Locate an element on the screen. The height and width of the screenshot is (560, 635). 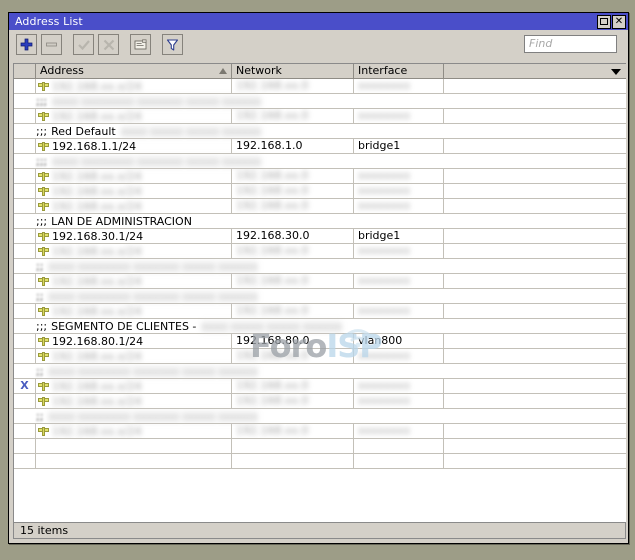
table-row: X 192.168.xx.x/24 192.168.xx.0 xxxxxxxx is located at coordinates (320, 386).